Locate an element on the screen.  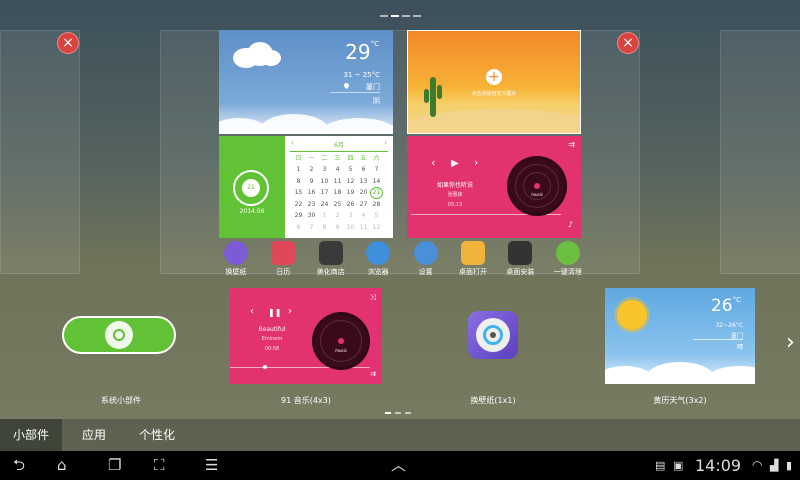
calendar-day: 19 is located at coordinates (350, 193).